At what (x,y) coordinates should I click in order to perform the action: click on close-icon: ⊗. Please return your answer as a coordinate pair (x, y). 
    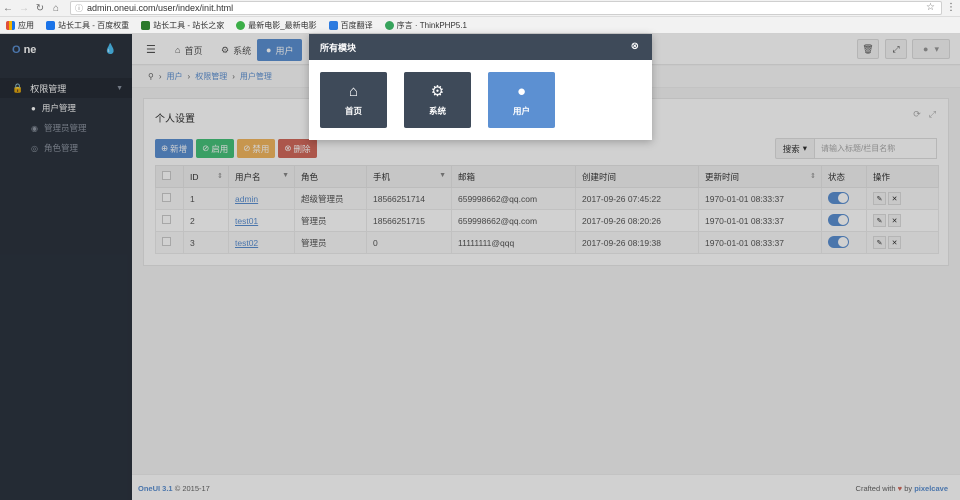
    Looking at the image, I should click on (635, 46).